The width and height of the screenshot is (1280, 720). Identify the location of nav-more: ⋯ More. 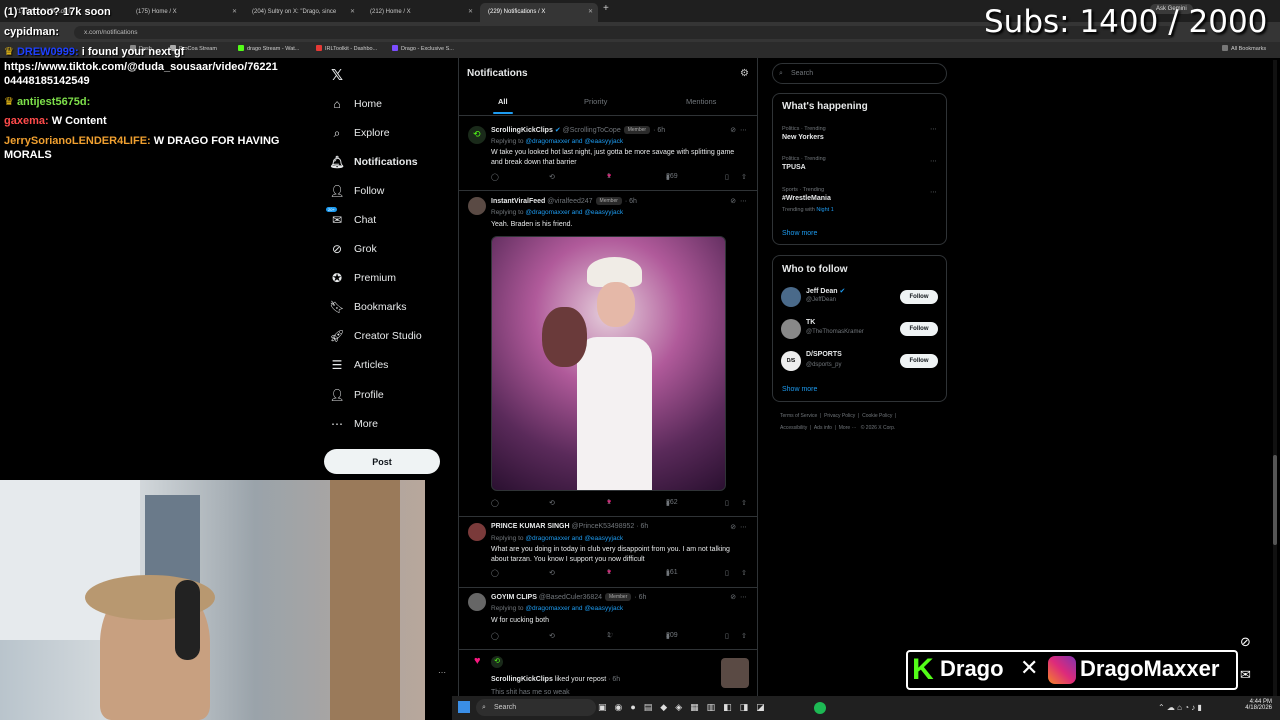
(354, 424).